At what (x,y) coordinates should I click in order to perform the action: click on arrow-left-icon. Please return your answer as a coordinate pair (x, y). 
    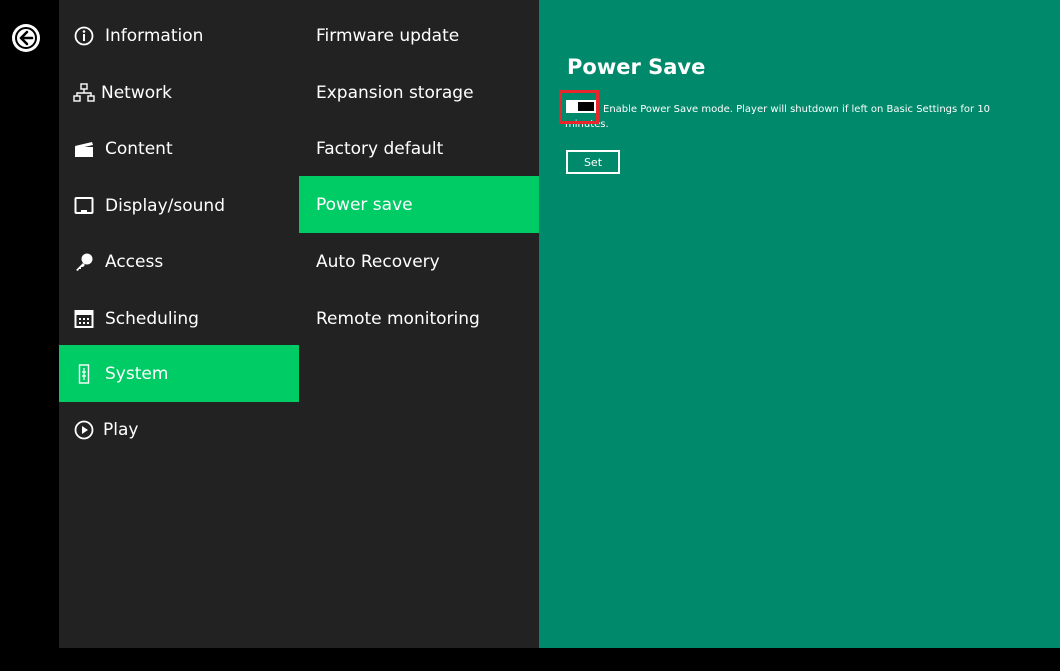
    Looking at the image, I should click on (26, 38).